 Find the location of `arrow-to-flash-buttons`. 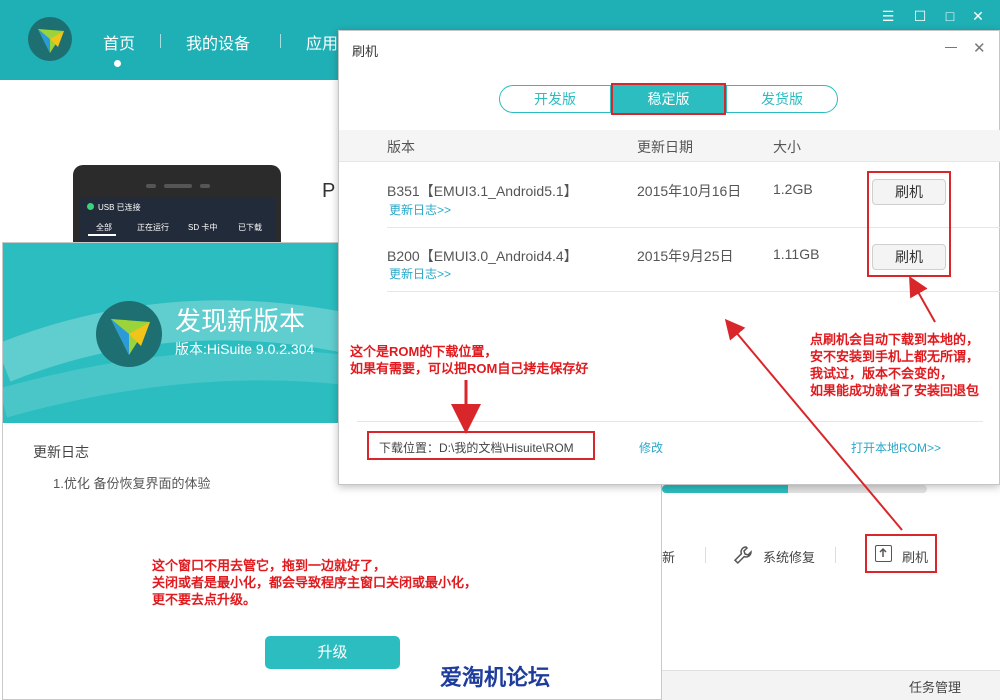

arrow-to-flash-buttons is located at coordinates (922, 299).